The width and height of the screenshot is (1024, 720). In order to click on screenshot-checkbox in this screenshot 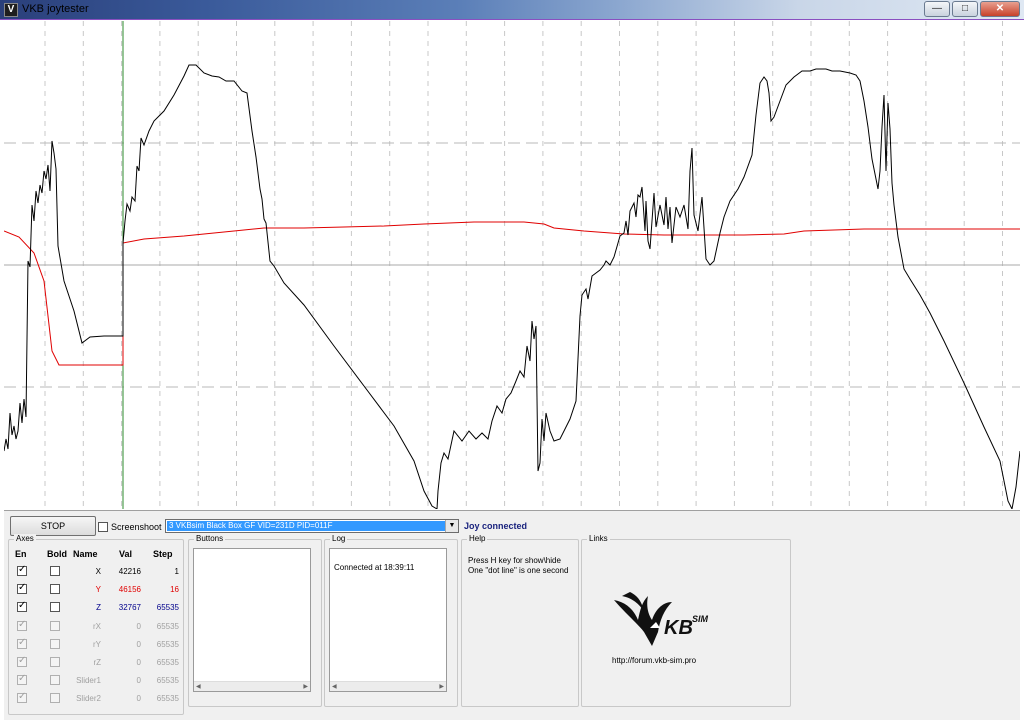, I will do `click(103, 527)`.